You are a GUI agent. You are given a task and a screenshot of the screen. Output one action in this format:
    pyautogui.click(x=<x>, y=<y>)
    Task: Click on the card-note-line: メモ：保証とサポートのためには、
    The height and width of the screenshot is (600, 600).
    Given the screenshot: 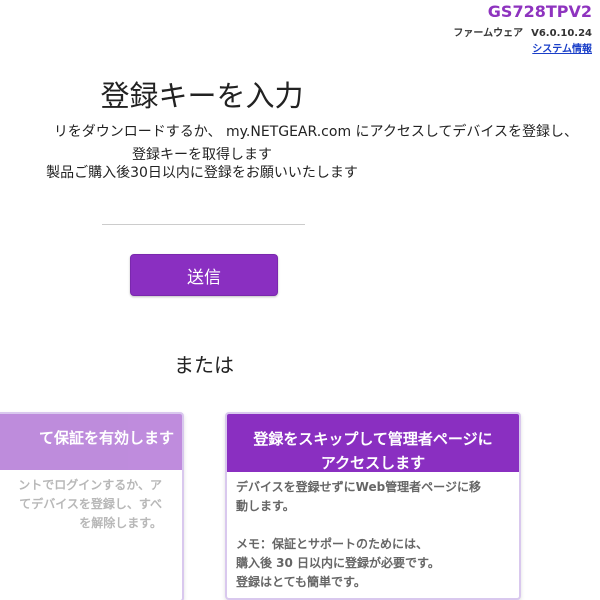 What is the action you would take?
    pyautogui.click(x=332, y=544)
    